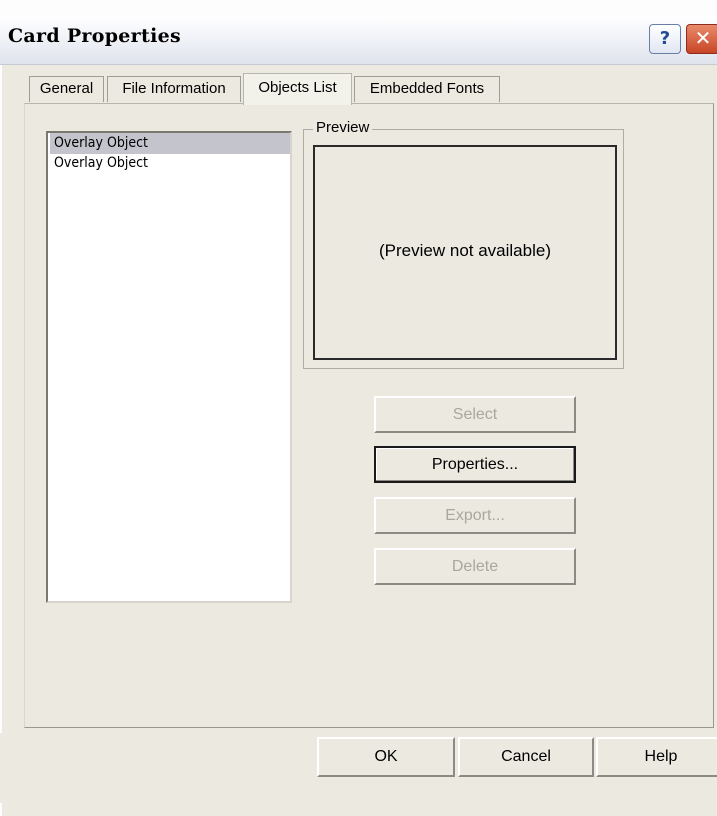  What do you see at coordinates (386, 757) in the screenshot?
I see `ok-button: OK` at bounding box center [386, 757].